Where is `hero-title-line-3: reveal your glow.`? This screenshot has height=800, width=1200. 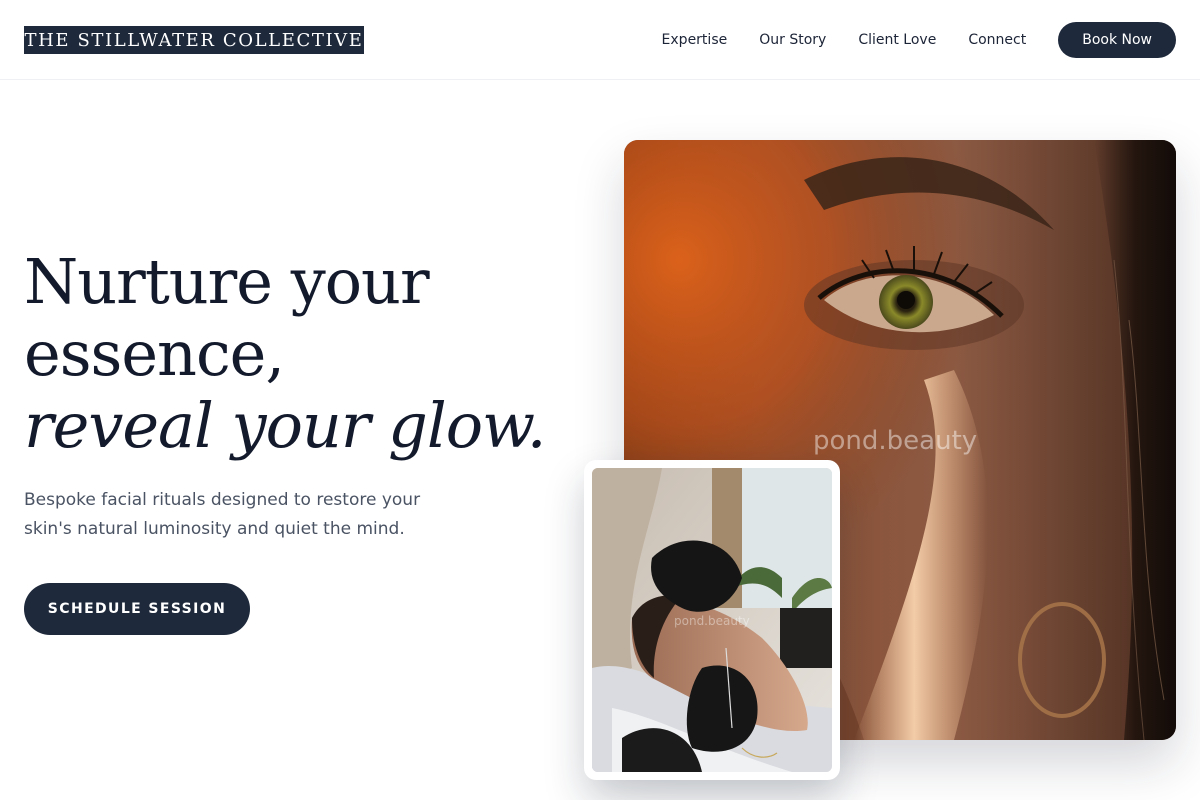
hero-title-line-3: reveal your glow. is located at coordinates (285, 425).